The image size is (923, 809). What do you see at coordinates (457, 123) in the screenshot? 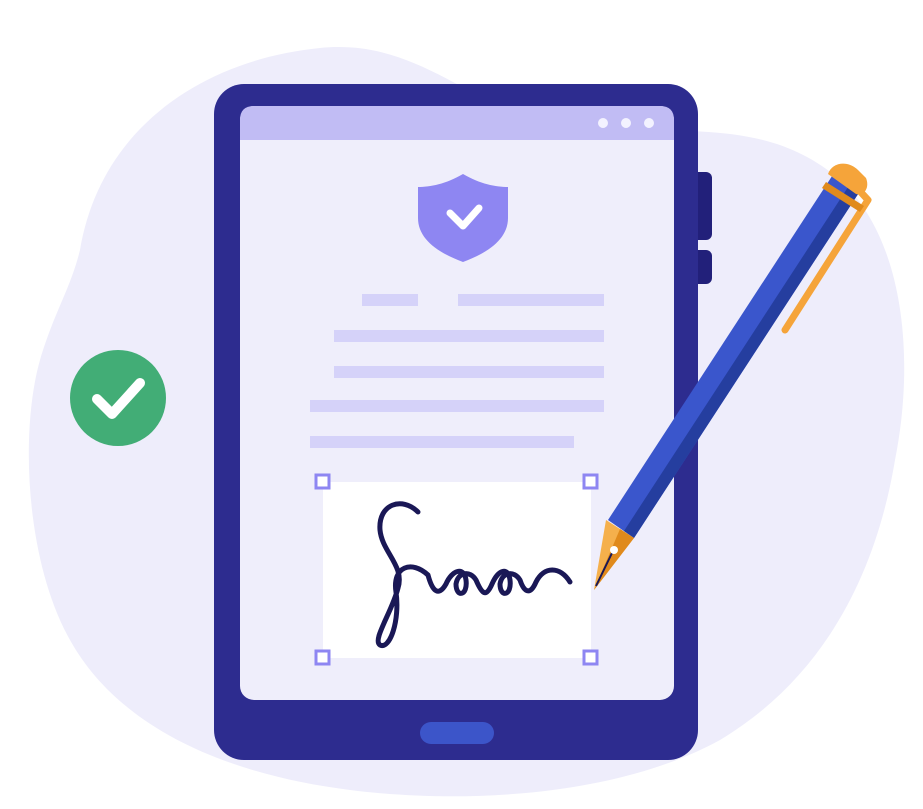
I see `screen-header` at bounding box center [457, 123].